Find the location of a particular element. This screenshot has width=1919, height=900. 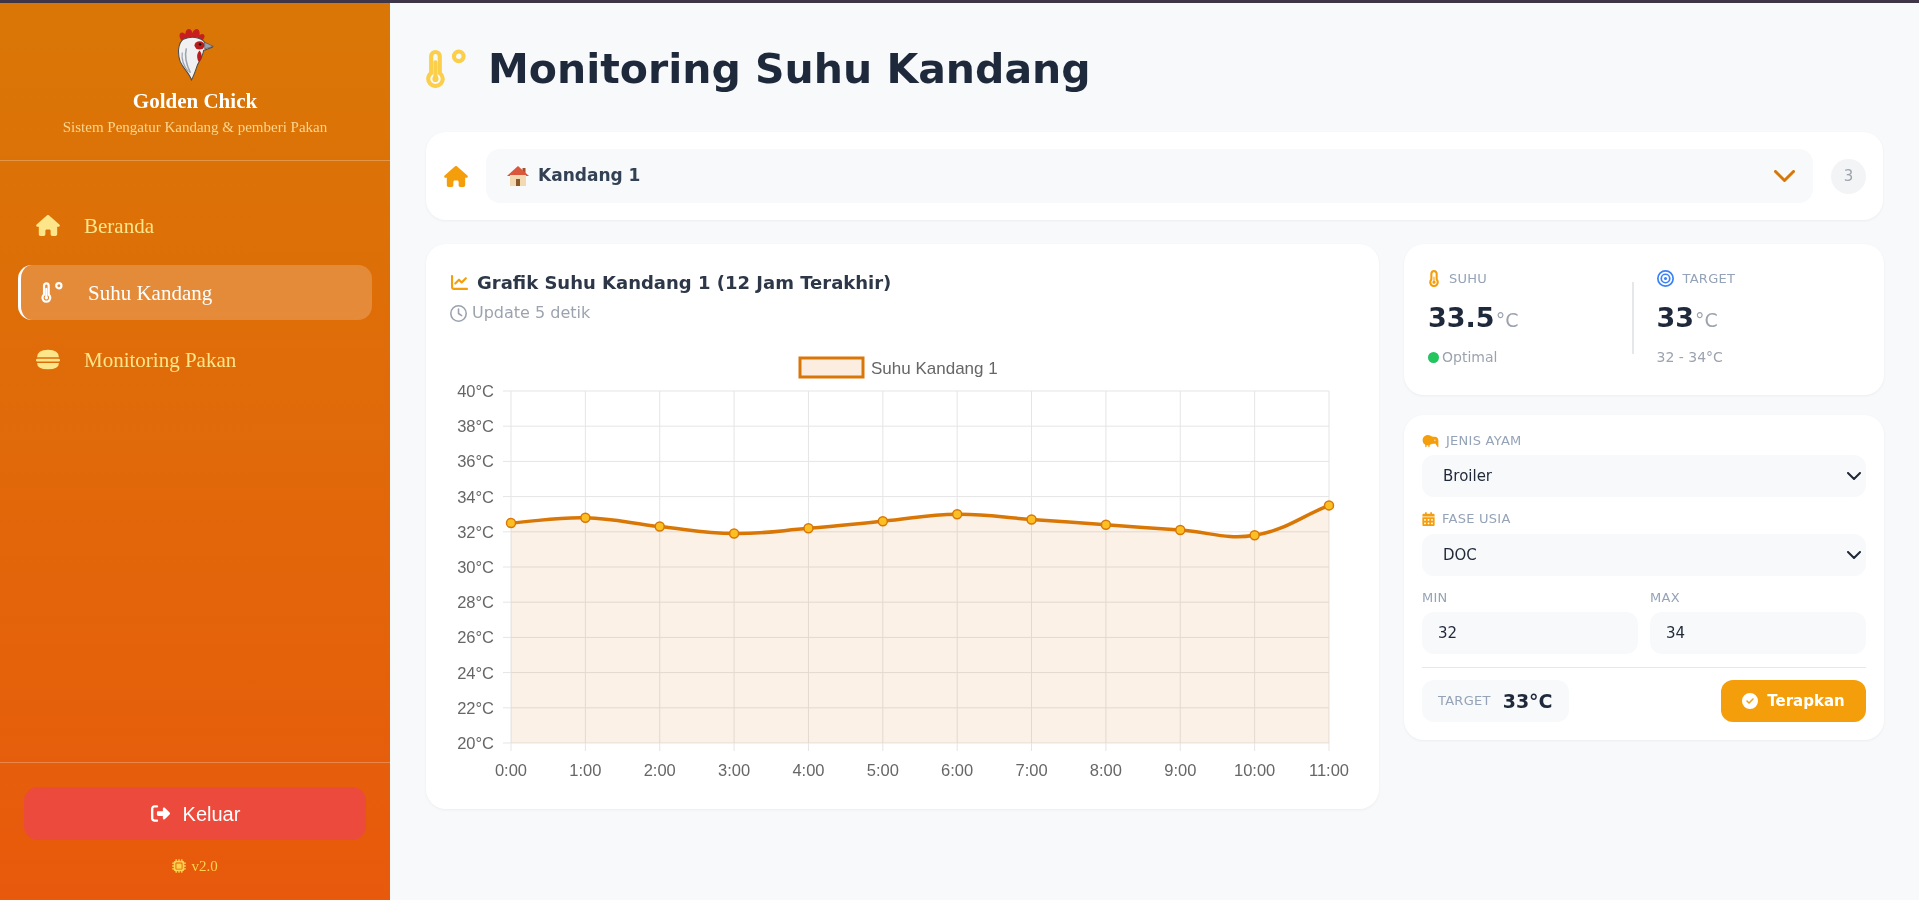

axis-tick-label: 11:00 is located at coordinates (1329, 770).